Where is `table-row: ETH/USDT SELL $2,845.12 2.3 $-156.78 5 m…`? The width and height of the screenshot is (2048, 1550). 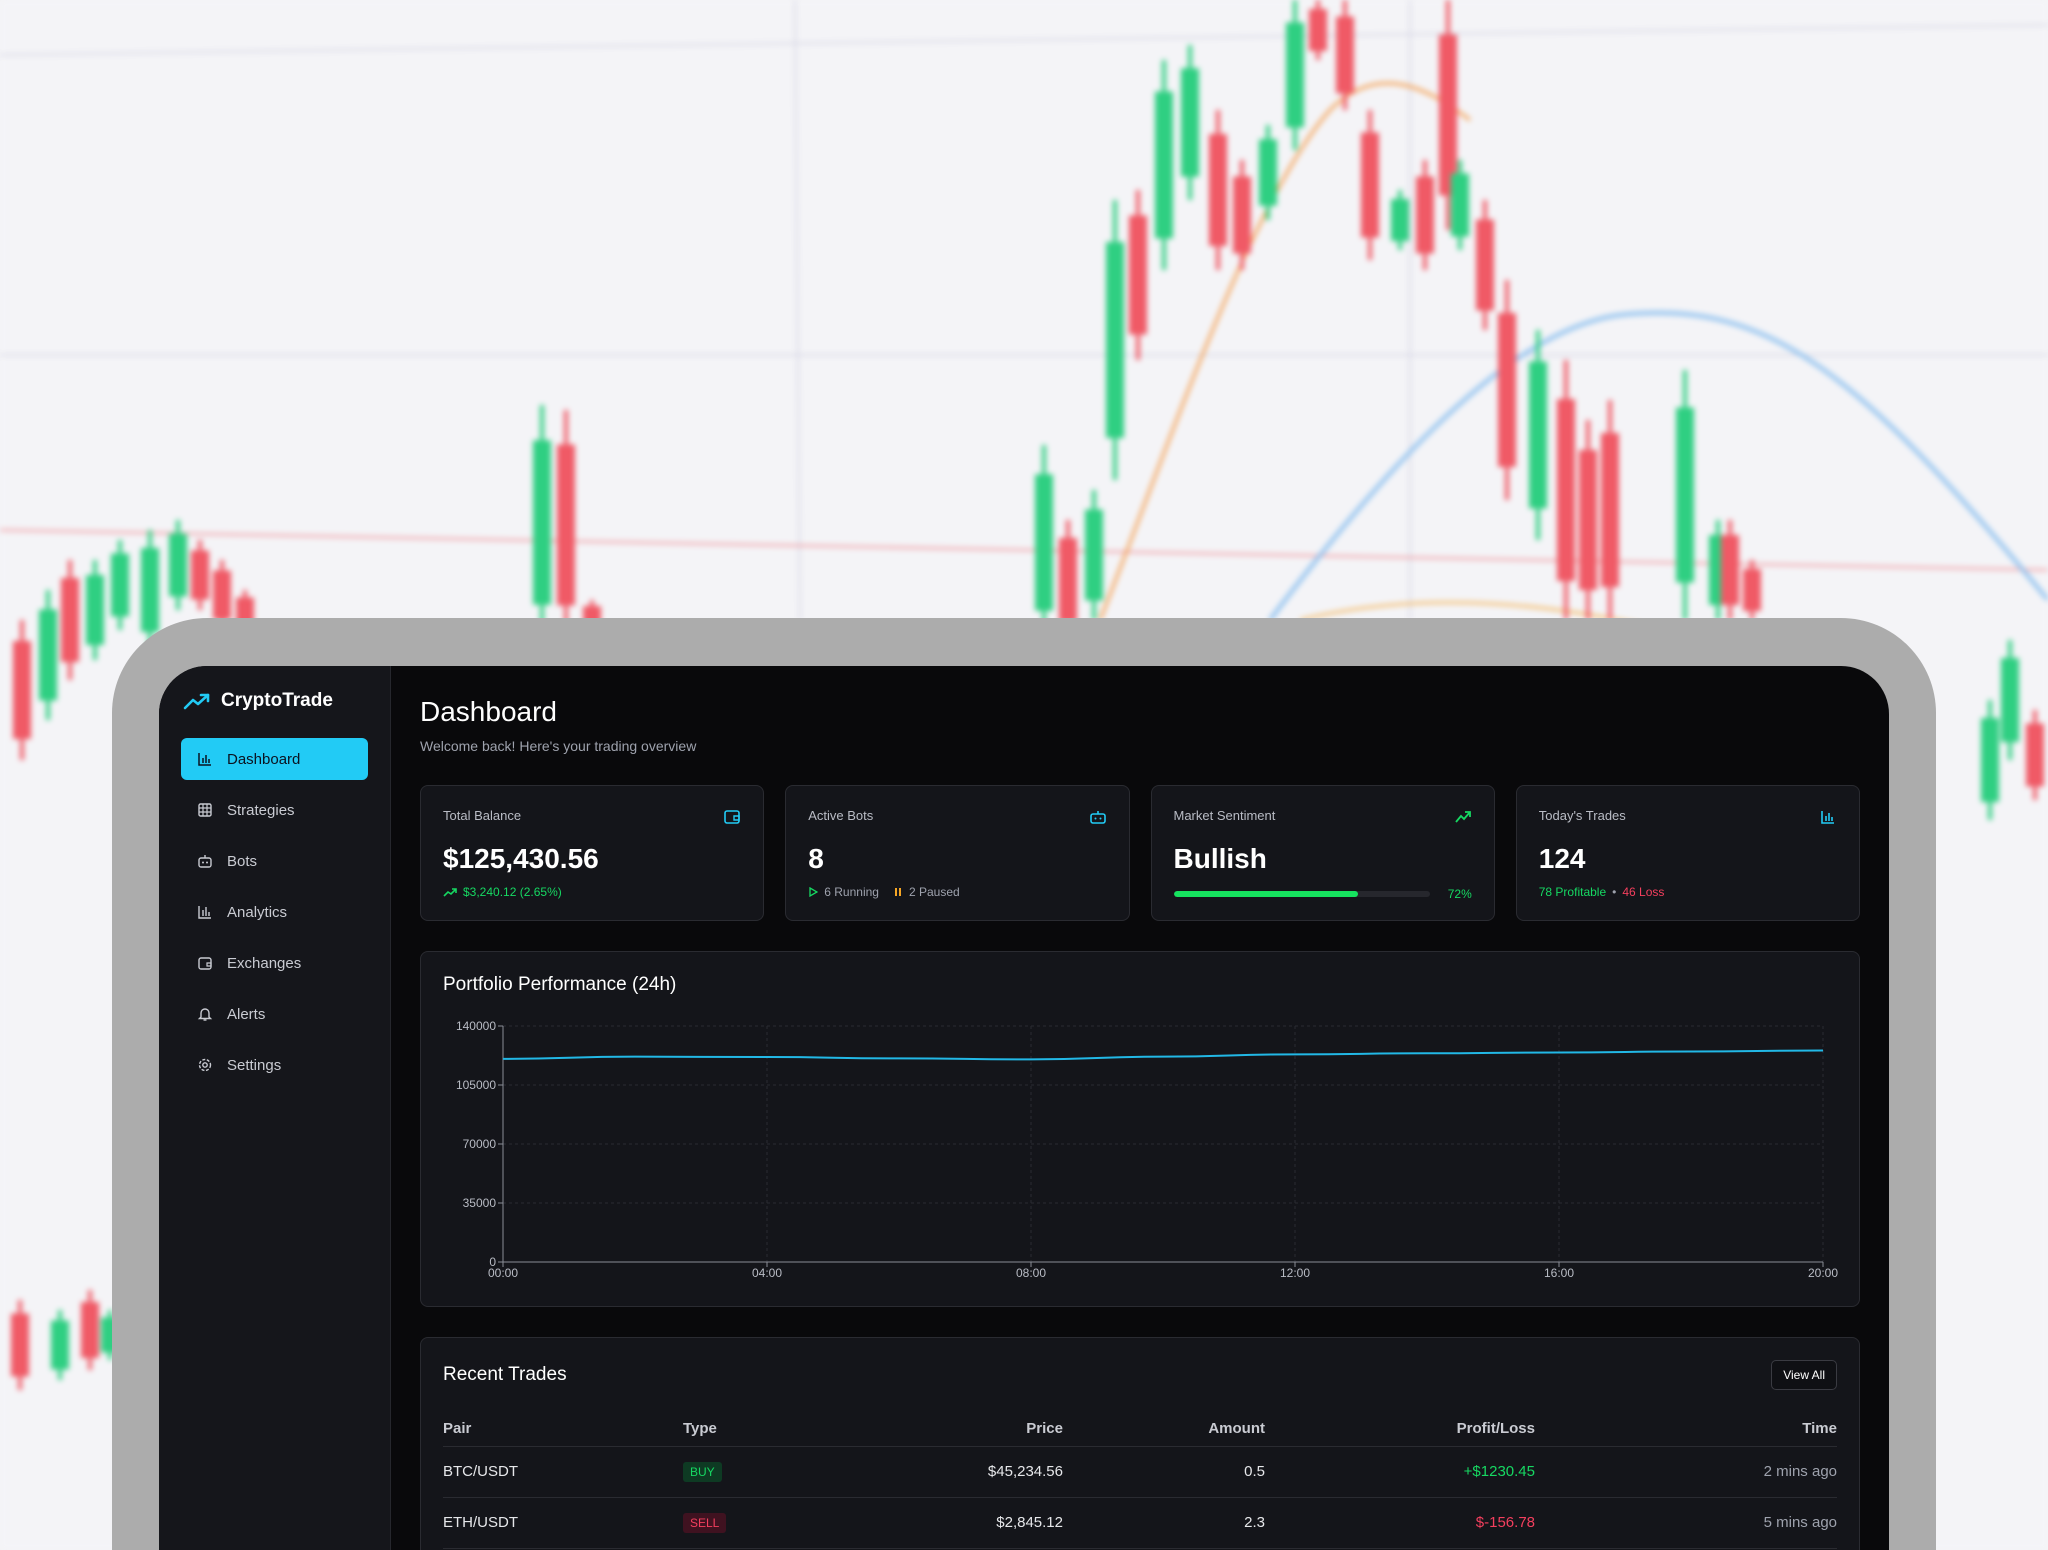
table-row: ETH/USDT SELL $2,845.12 2.3 $-156.78 5 m… is located at coordinates (1140, 1523).